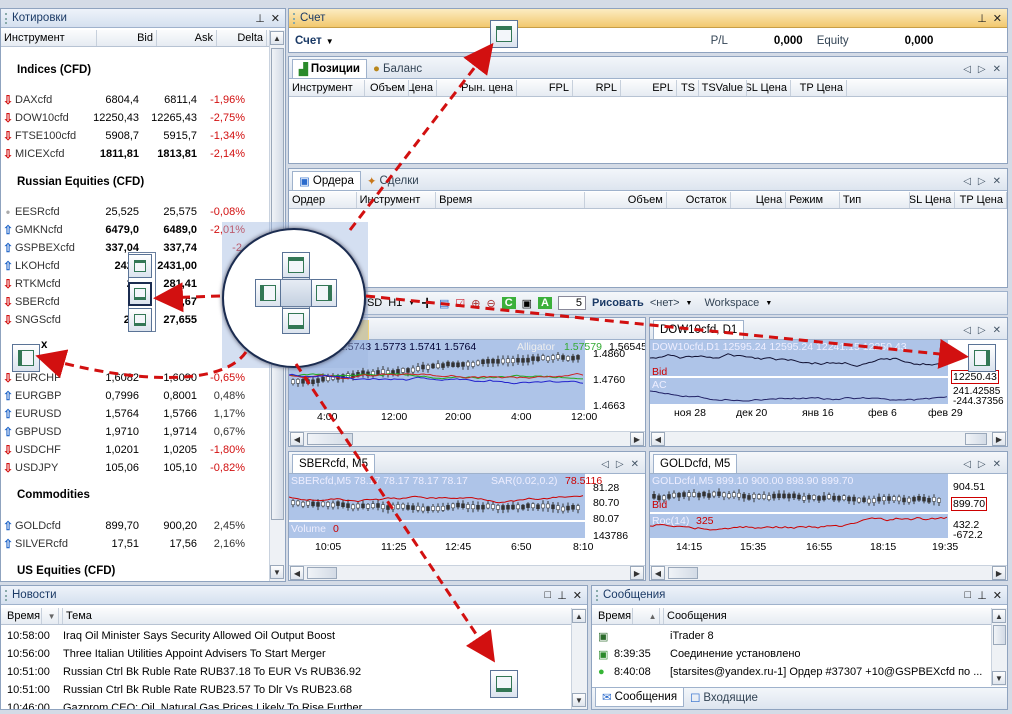 The image size is (1012, 714). Describe the element at coordinates (187, 297) in the screenshot. I see `arrow-mini` at that location.